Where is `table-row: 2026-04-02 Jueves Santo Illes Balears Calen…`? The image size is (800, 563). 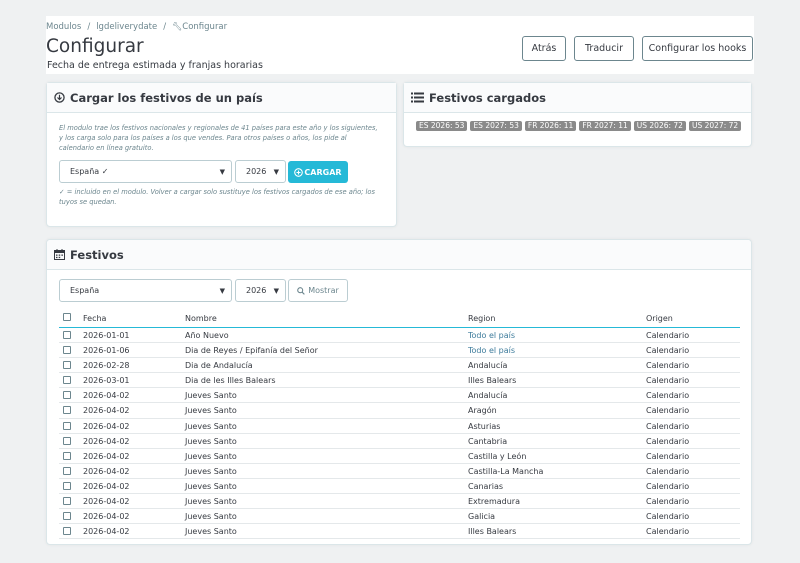
table-row: 2026-04-02 Jueves Santo Illes Balears Calen… is located at coordinates (399, 532).